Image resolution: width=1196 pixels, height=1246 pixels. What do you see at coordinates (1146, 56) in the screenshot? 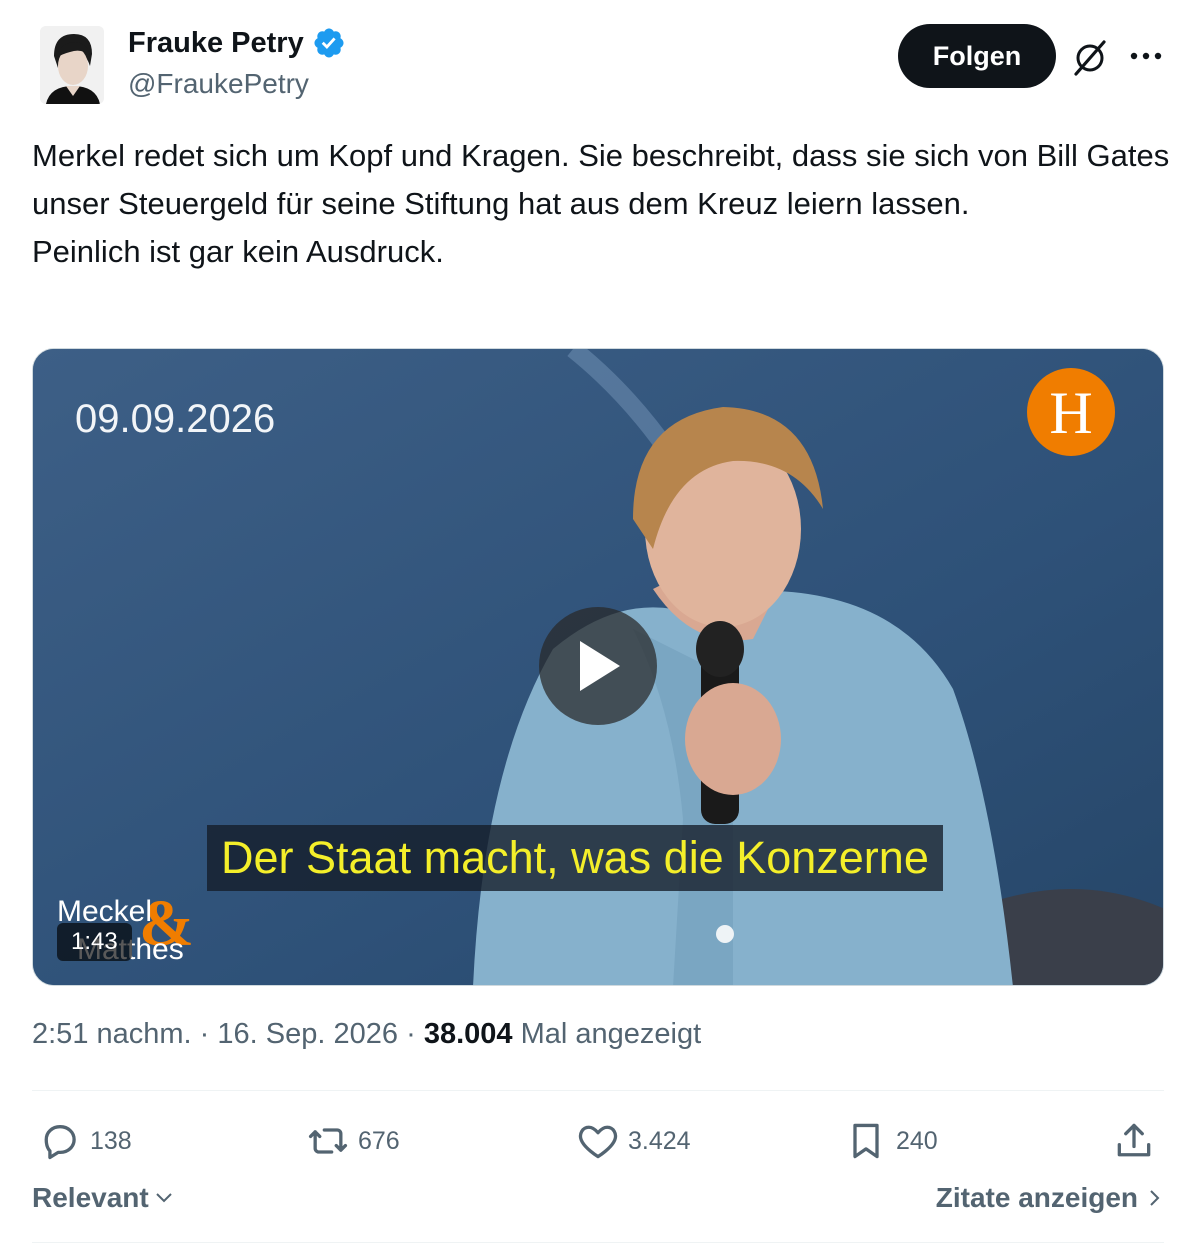
I see `more-dots-icon` at bounding box center [1146, 56].